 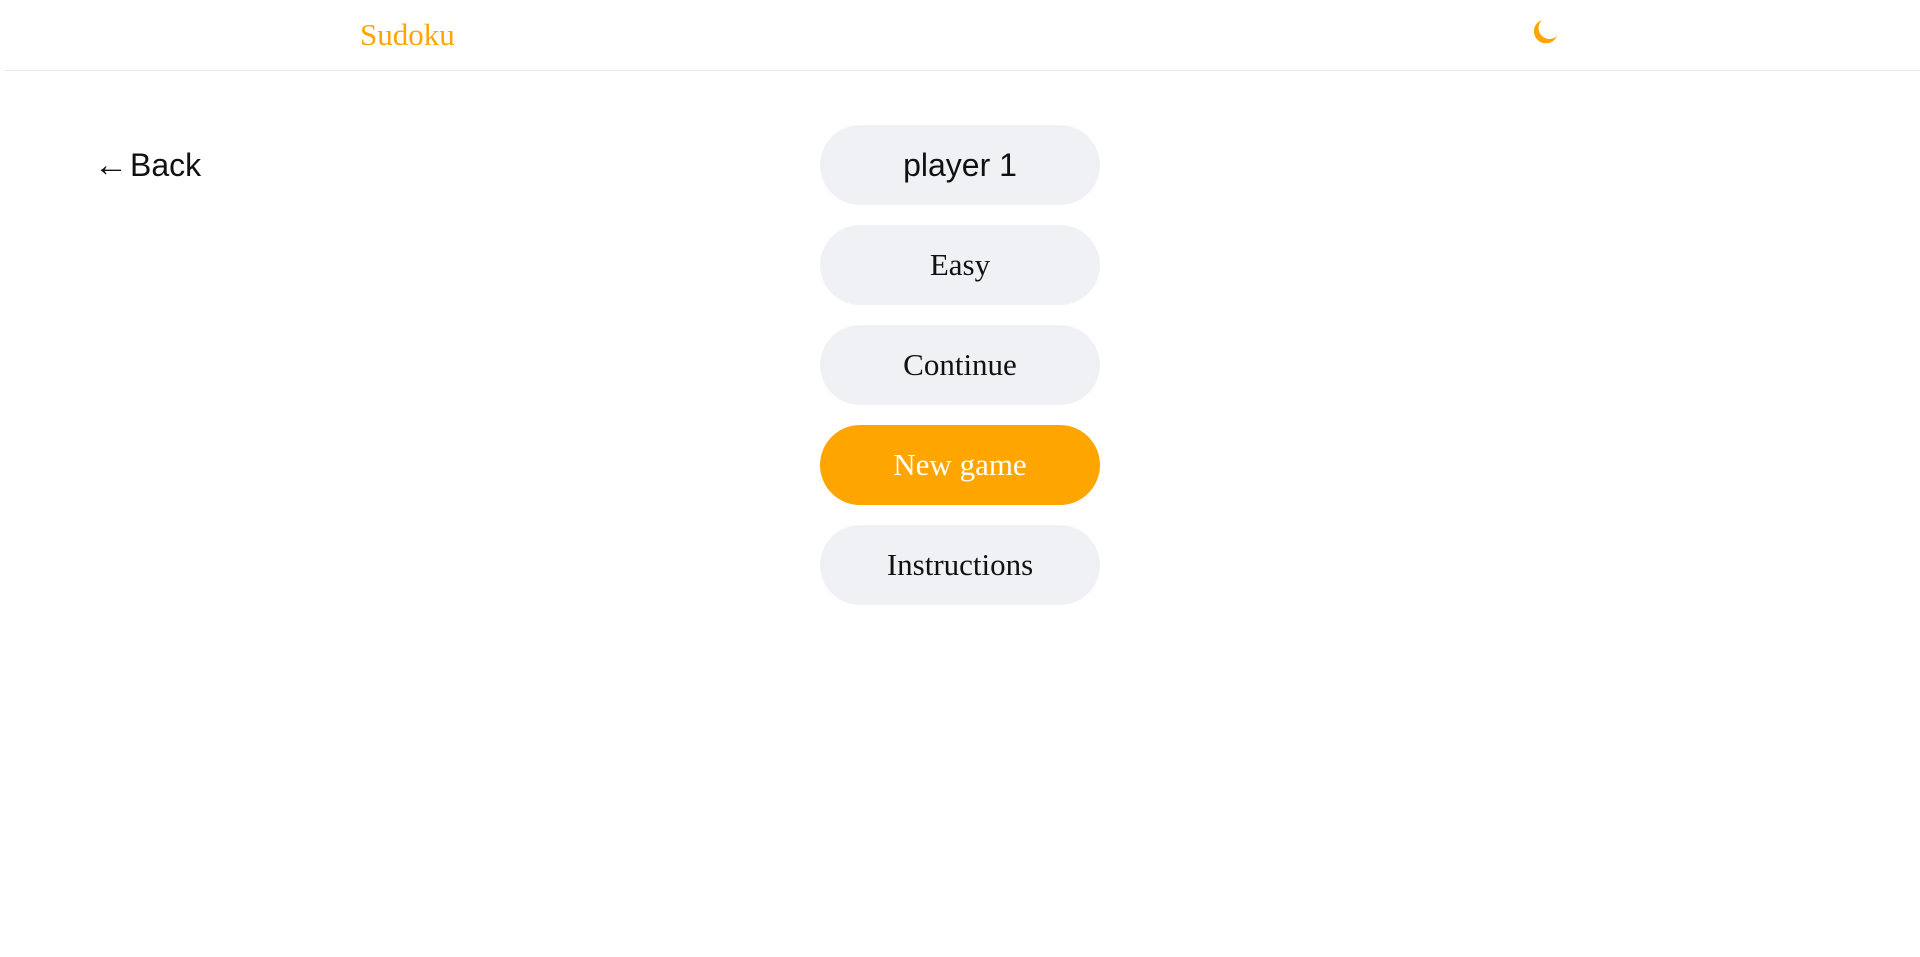 I want to click on app-title: Sudoku, so click(x=407, y=35).